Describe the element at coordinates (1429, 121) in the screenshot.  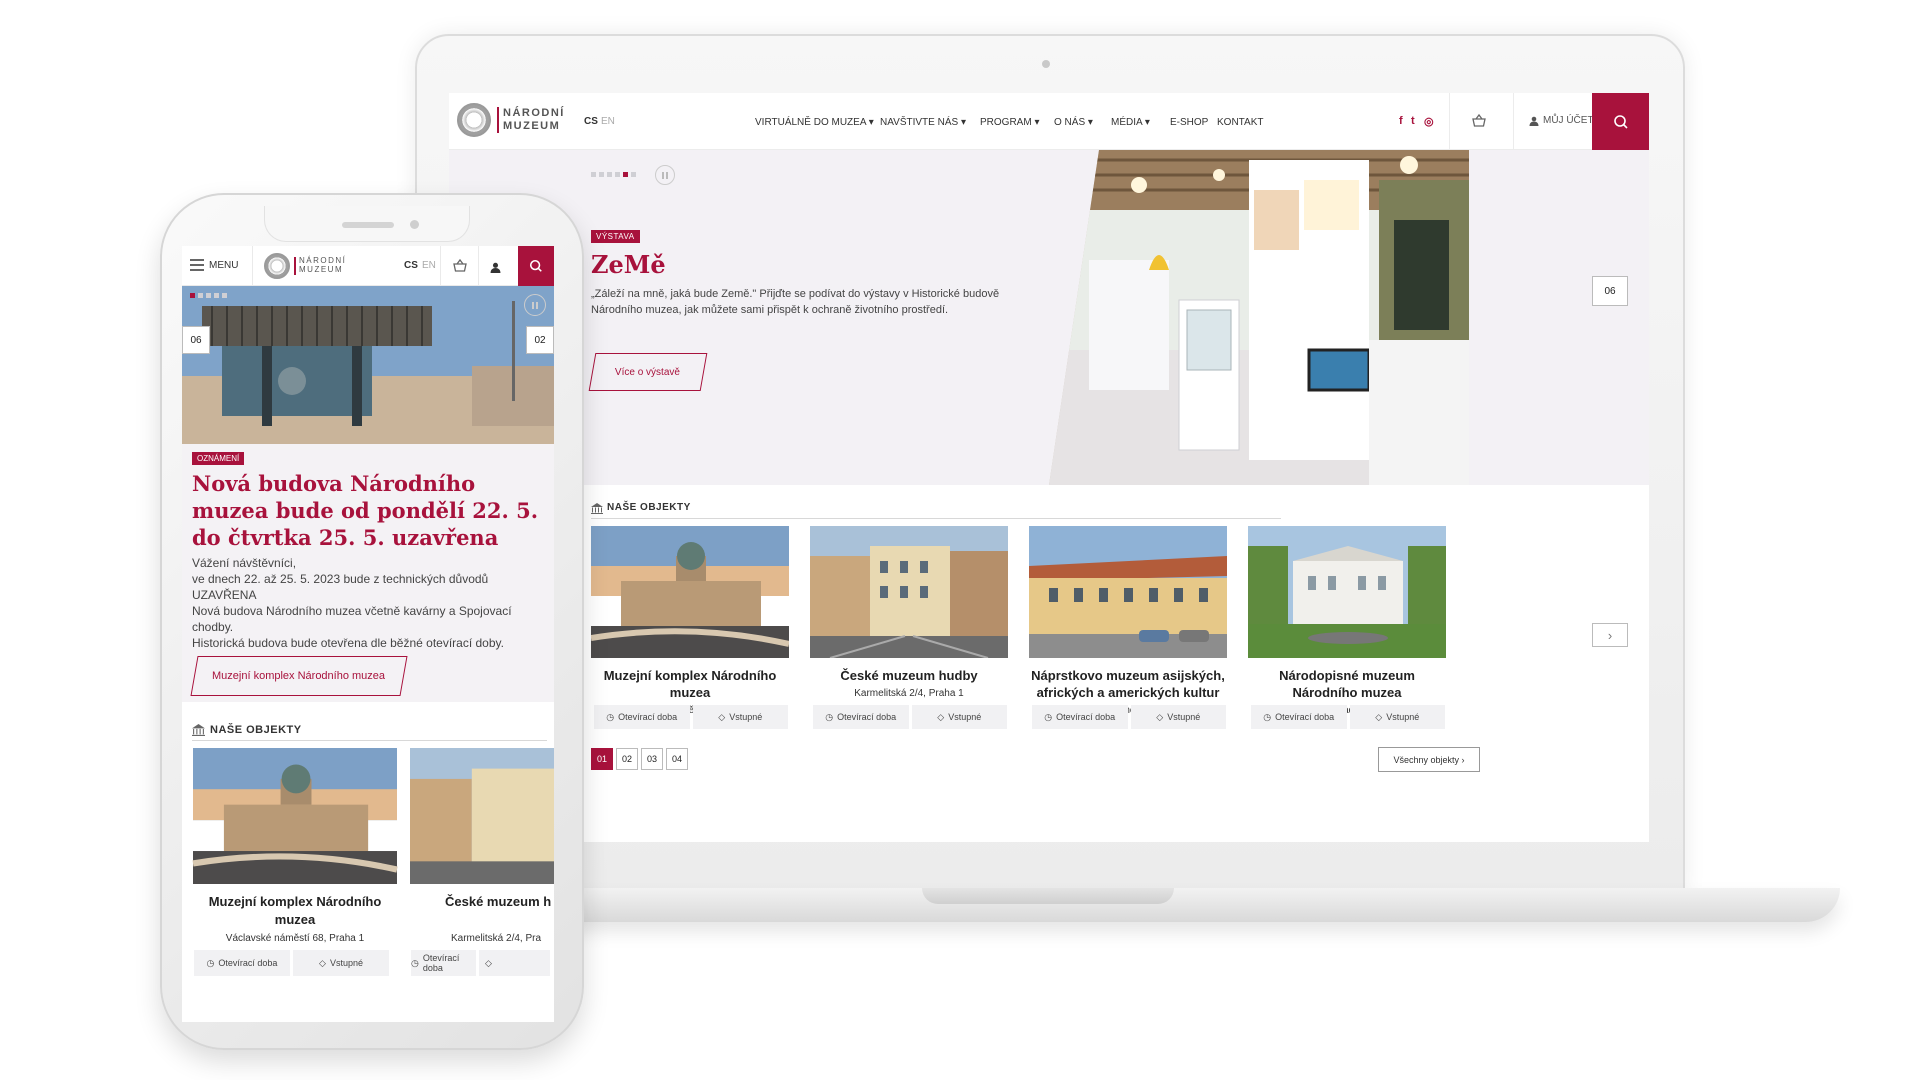
I see `instagram-icon: ◎` at that location.